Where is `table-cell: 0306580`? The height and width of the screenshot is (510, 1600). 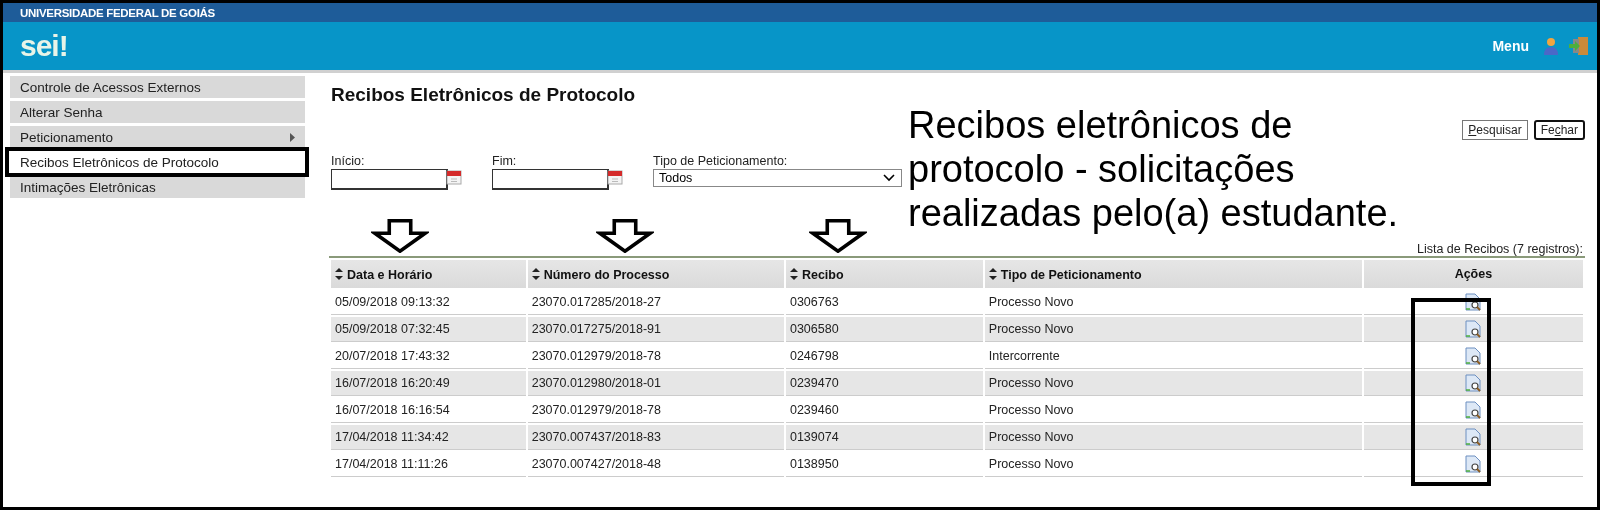 table-cell: 0306580 is located at coordinates (884, 329).